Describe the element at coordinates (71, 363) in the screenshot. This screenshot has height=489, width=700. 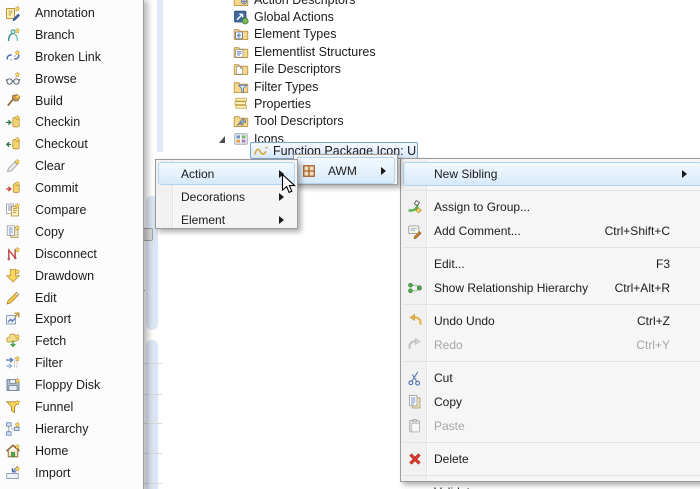
I see `icon-picker-item: Filter` at that location.